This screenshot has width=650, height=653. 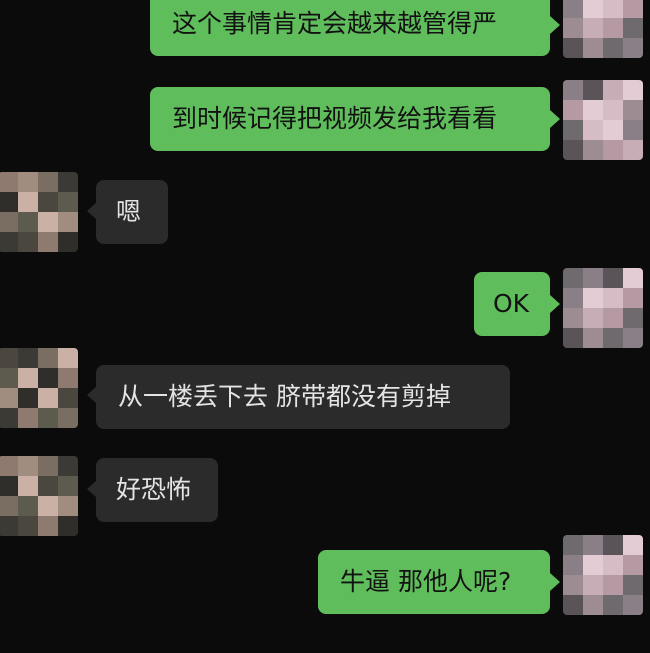 I want to click on message-bubble-outgoing: 牛逼 那他人呢?, so click(x=434, y=582).